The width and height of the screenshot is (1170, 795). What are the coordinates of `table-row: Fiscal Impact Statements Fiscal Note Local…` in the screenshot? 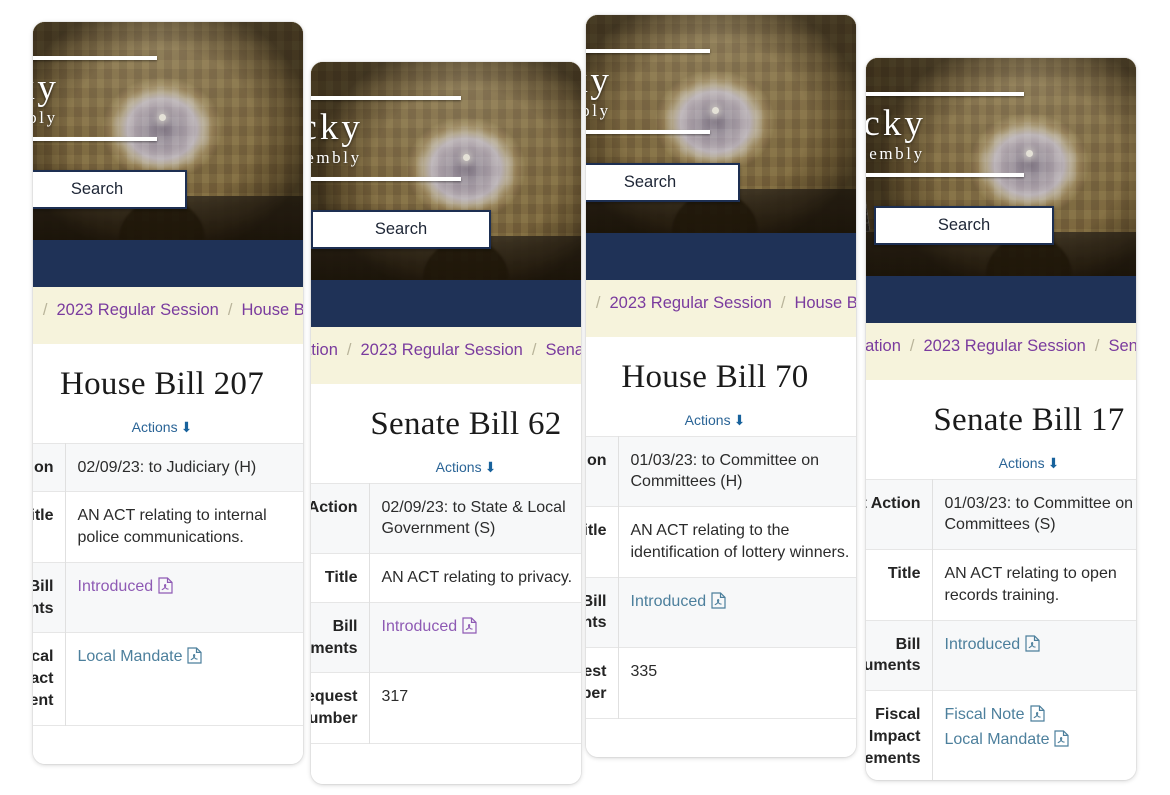 It's located at (1001, 735).